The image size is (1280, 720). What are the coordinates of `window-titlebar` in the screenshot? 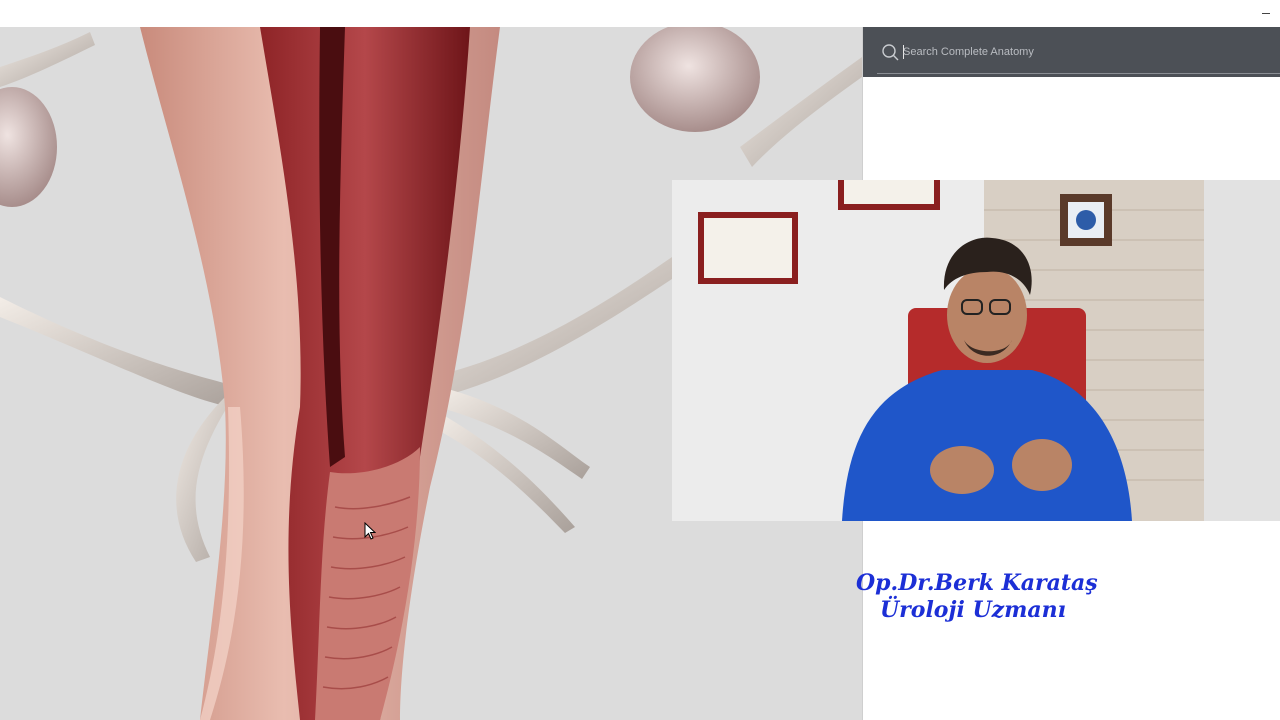 It's located at (640, 14).